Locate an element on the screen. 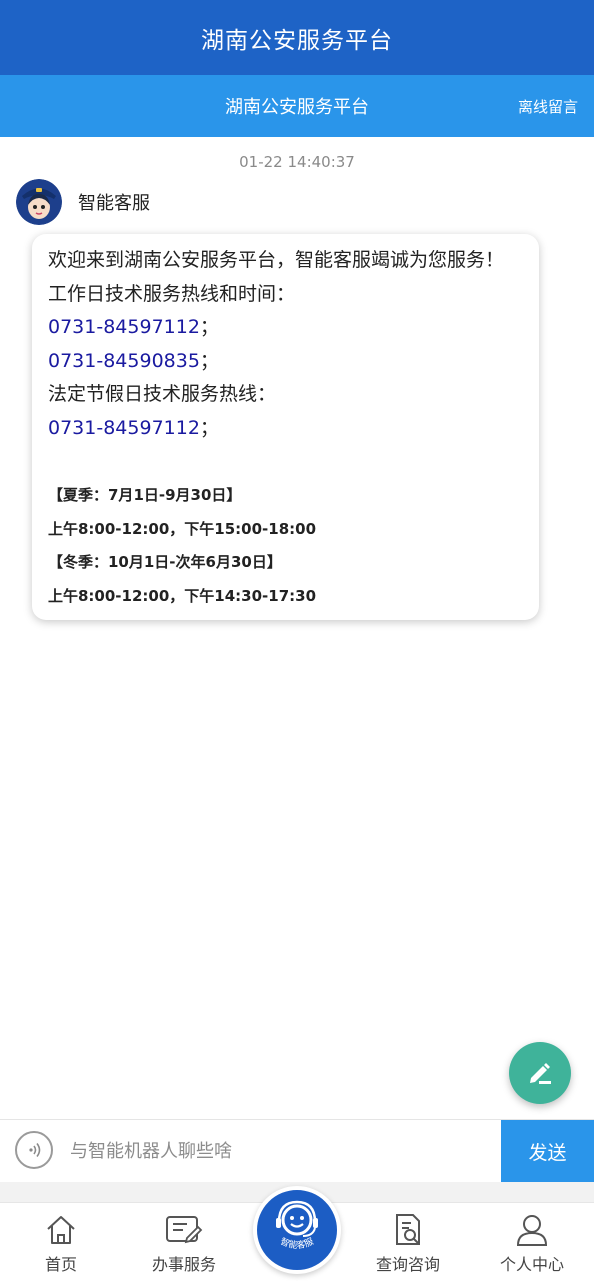  workday-phone-row: 0731-84590835； is located at coordinates (285, 362).